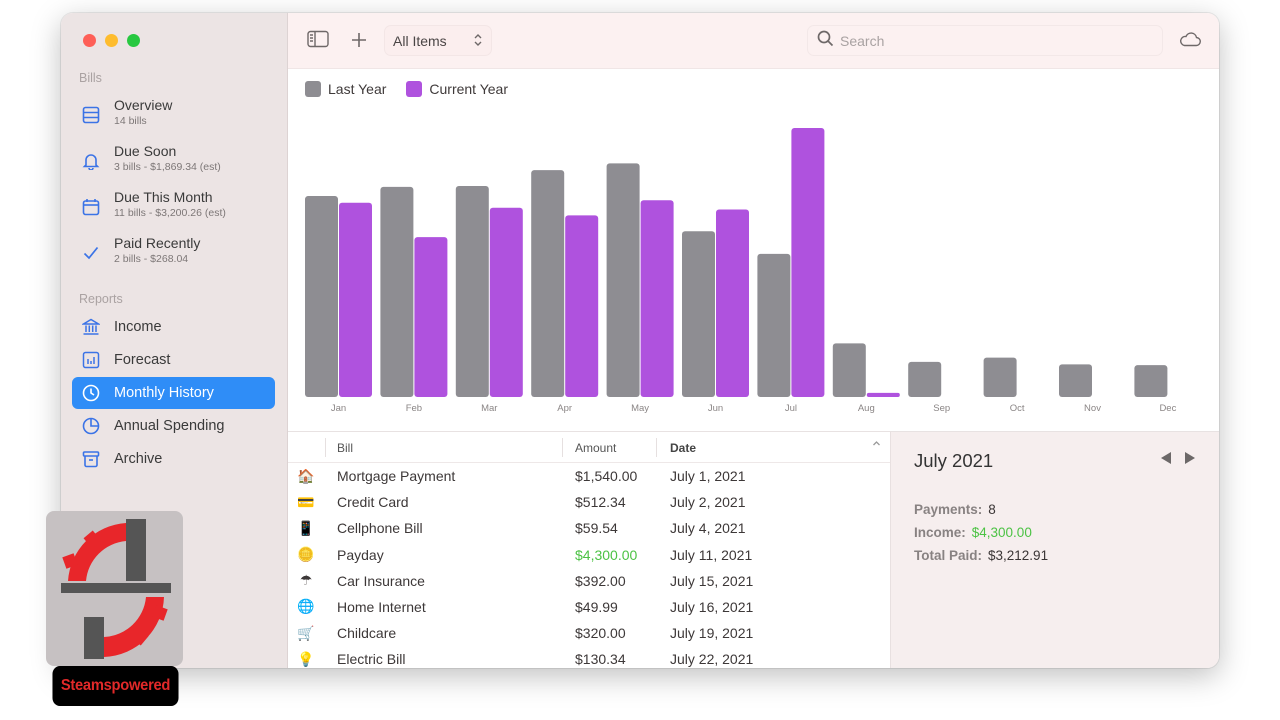 The height and width of the screenshot is (720, 1280). What do you see at coordinates (883, 394) in the screenshot?
I see `bar-current-year-aug` at bounding box center [883, 394].